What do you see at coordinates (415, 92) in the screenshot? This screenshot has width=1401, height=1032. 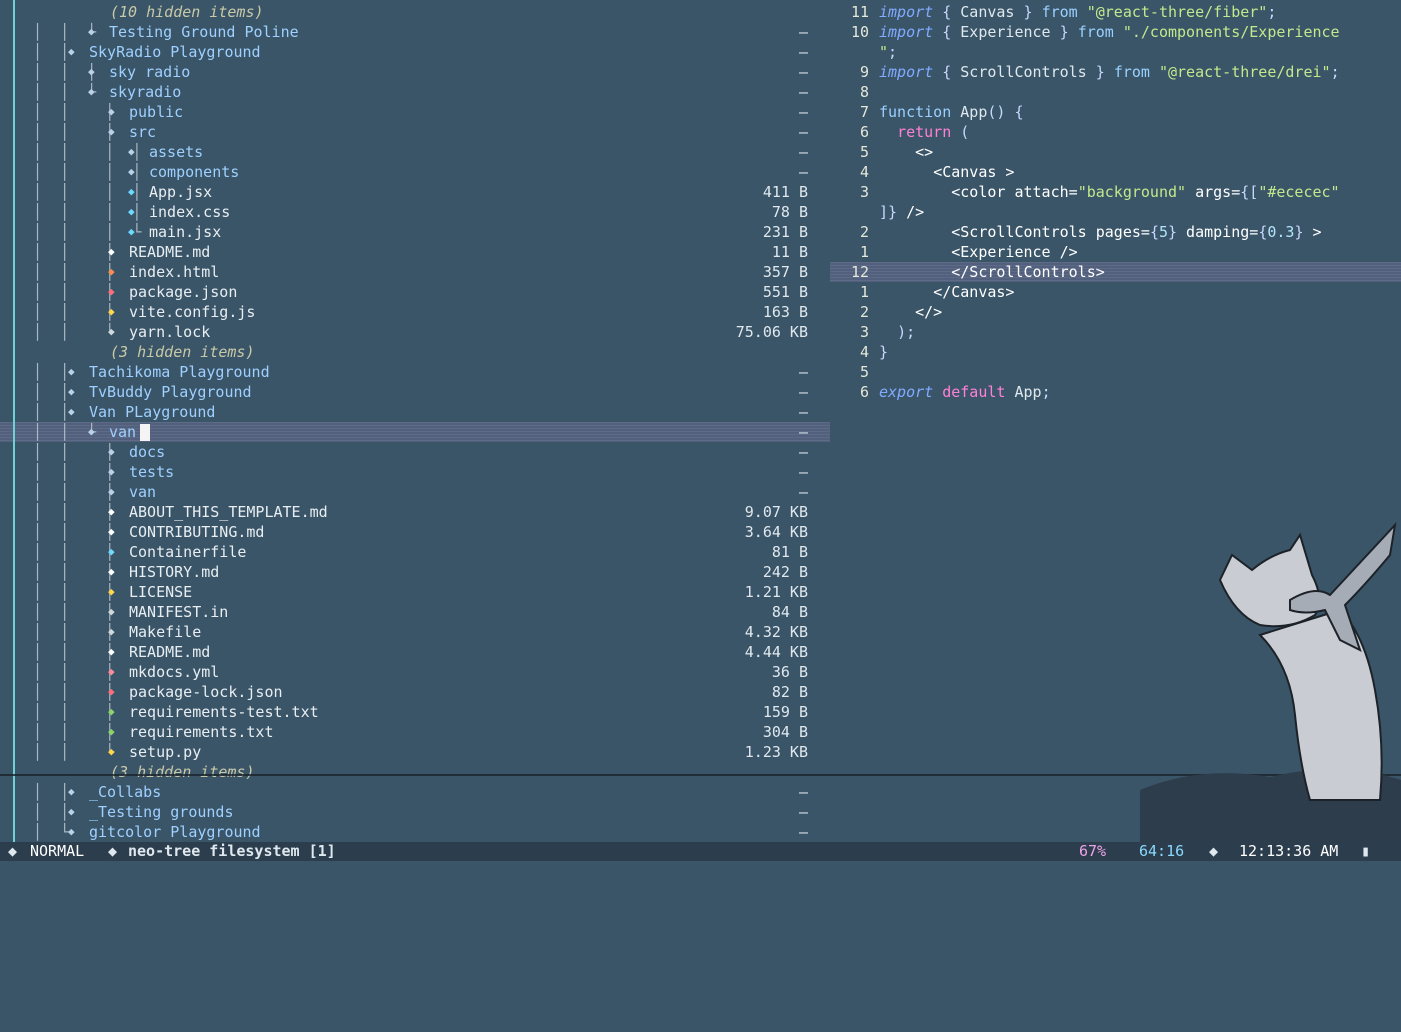 I see `tree-folder: │ │ └ ◆ skyradio –` at bounding box center [415, 92].